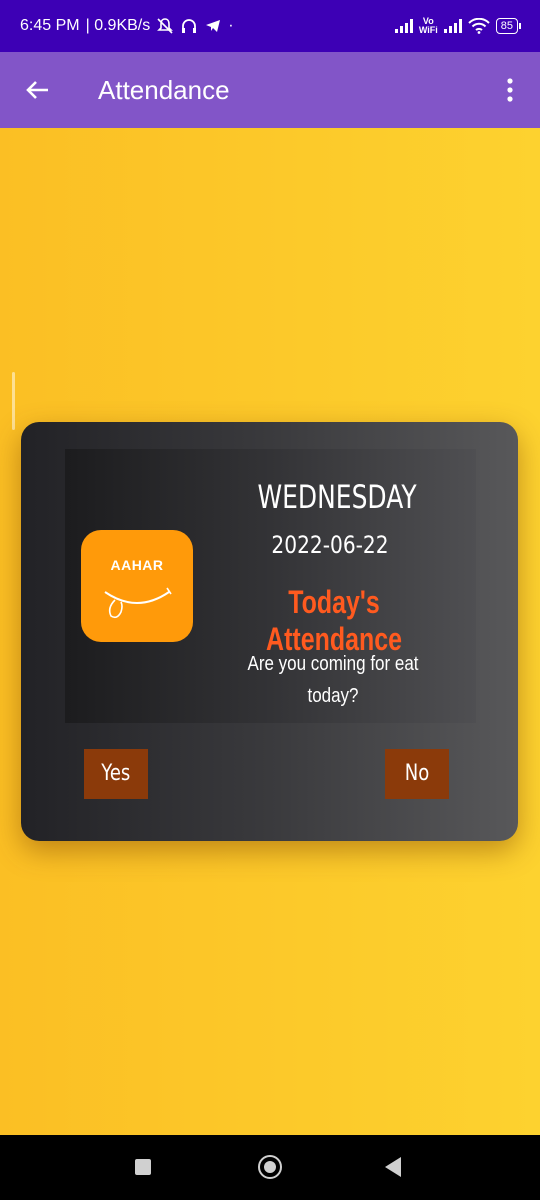 The height and width of the screenshot is (1200, 540). What do you see at coordinates (270, 90) in the screenshot?
I see `app-bar: Attendance` at bounding box center [270, 90].